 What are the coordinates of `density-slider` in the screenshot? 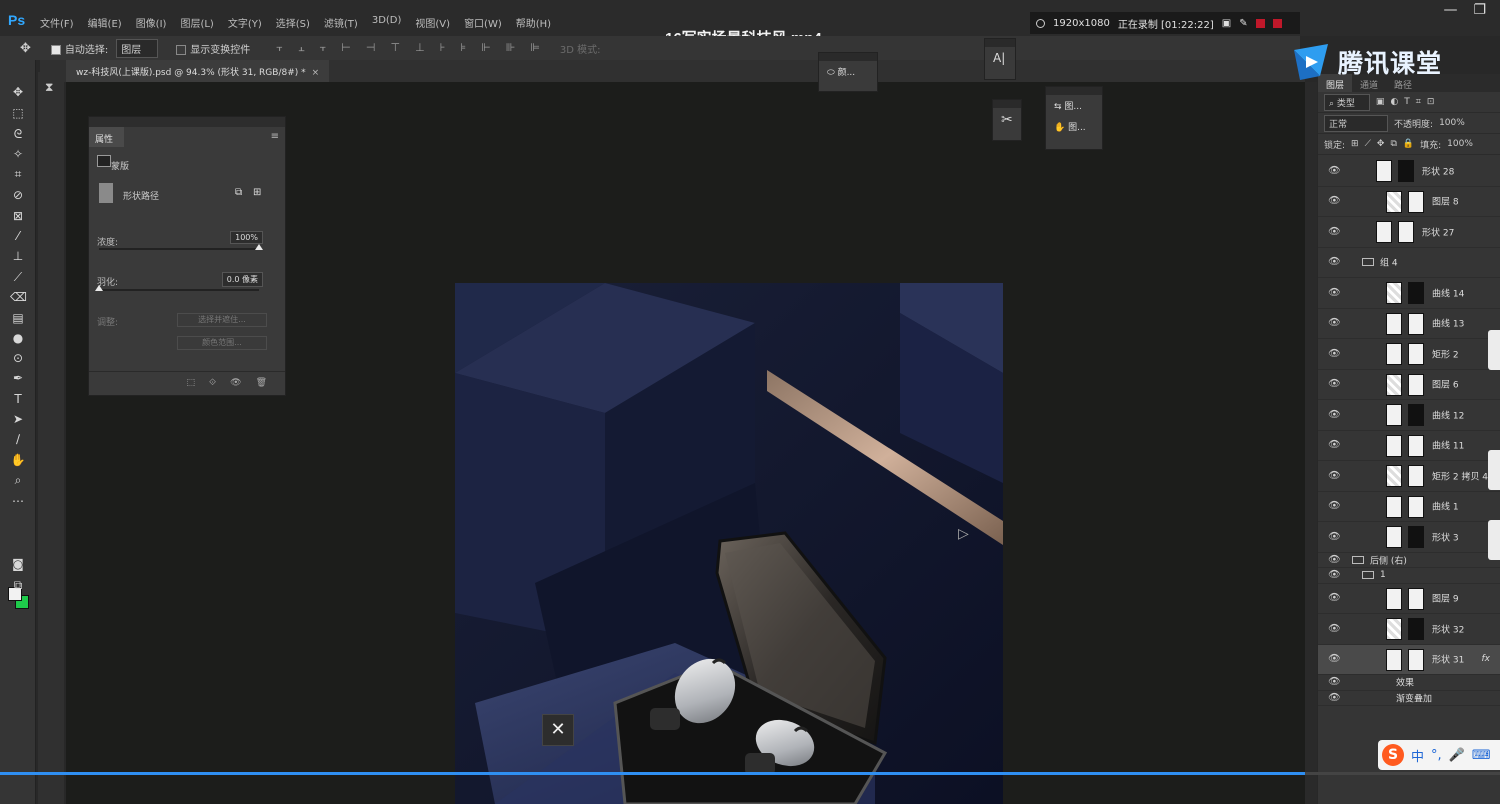 It's located at (181, 247).